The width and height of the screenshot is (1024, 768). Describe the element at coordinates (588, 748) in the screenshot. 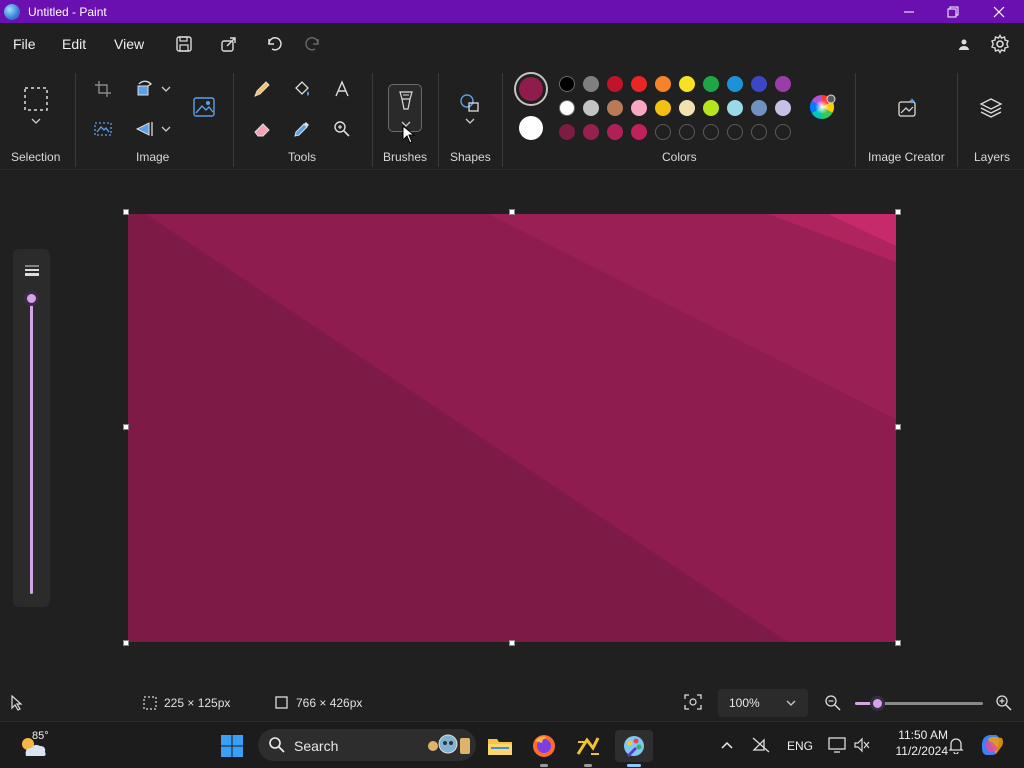

I see `app-button` at that location.